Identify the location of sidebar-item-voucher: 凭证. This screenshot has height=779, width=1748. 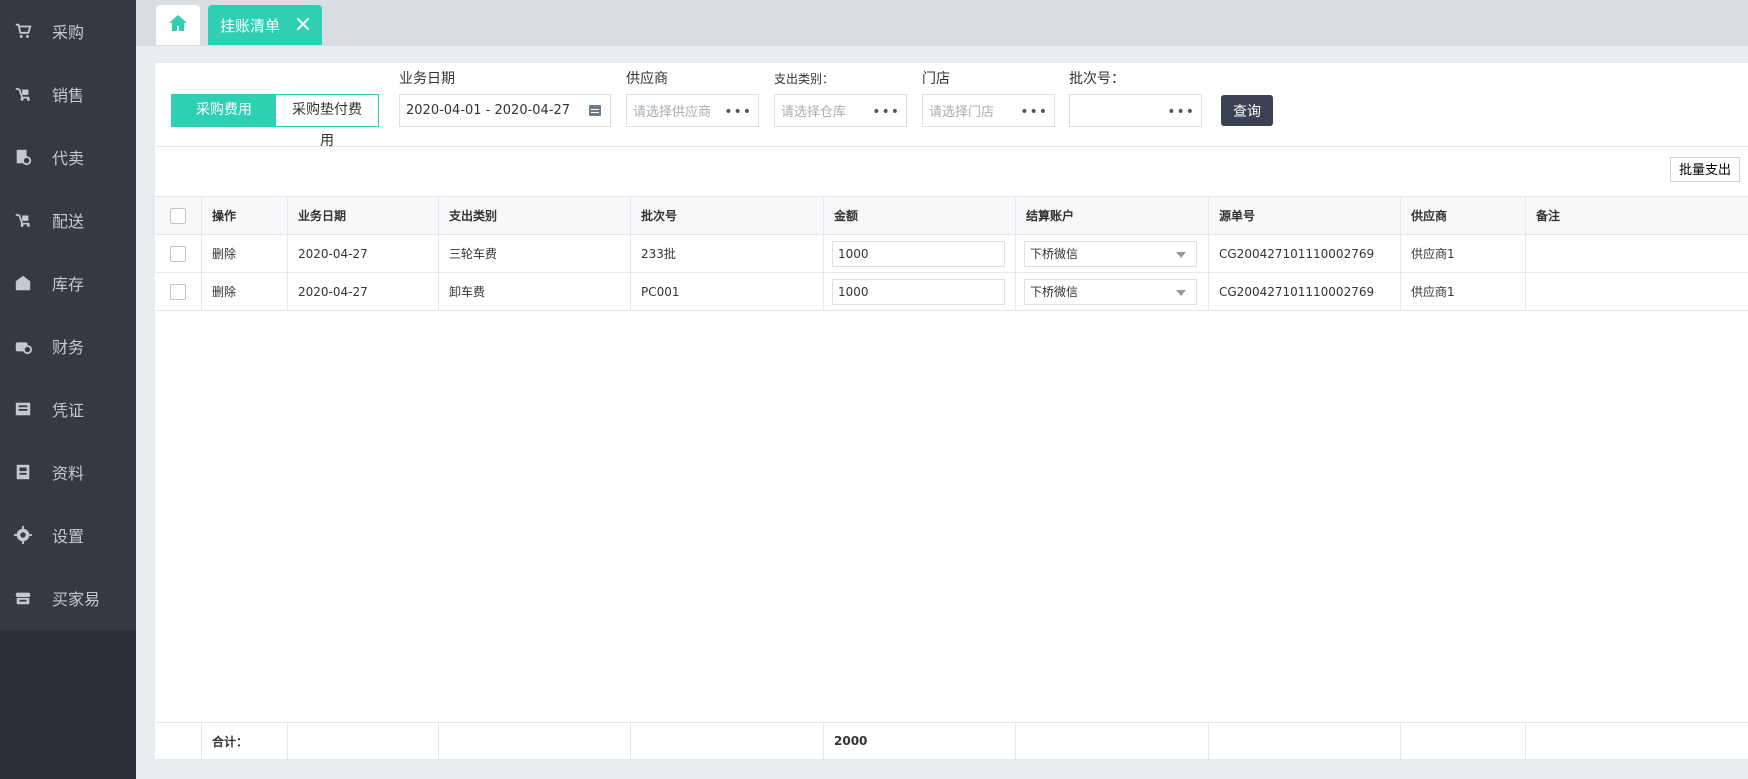
(68, 409).